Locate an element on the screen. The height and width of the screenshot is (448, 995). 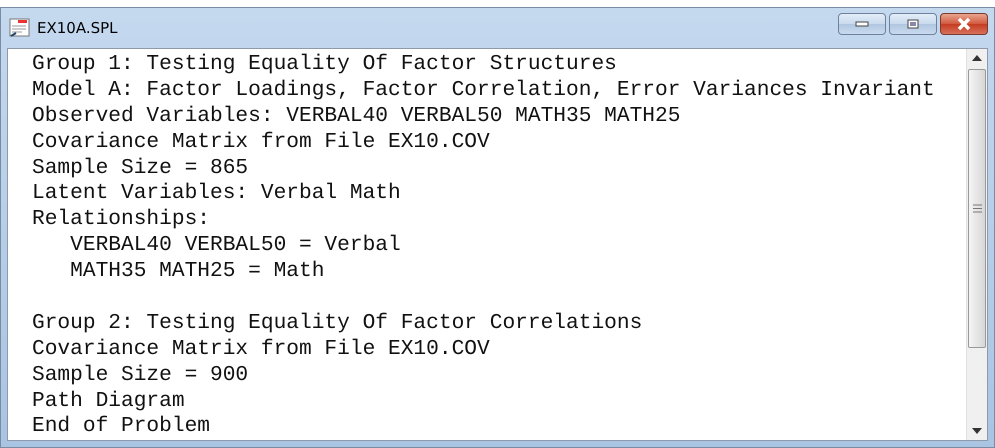
maximize-icon is located at coordinates (913, 24).